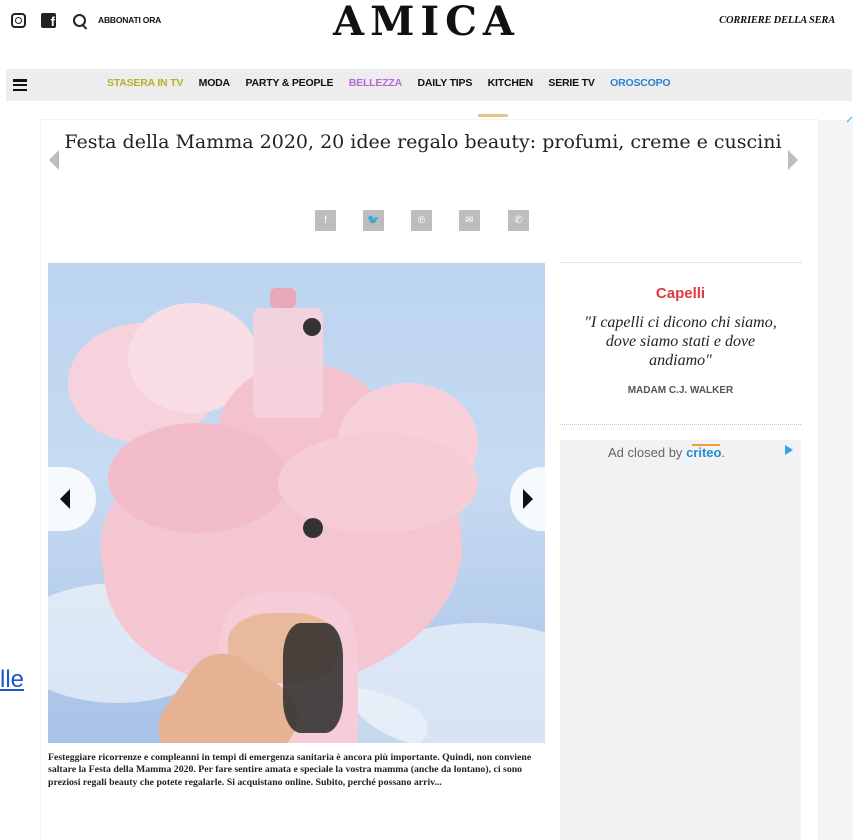 This screenshot has width=853, height=840. What do you see at coordinates (518, 220) in the screenshot?
I see `whatsapp-icon: ✆` at bounding box center [518, 220].